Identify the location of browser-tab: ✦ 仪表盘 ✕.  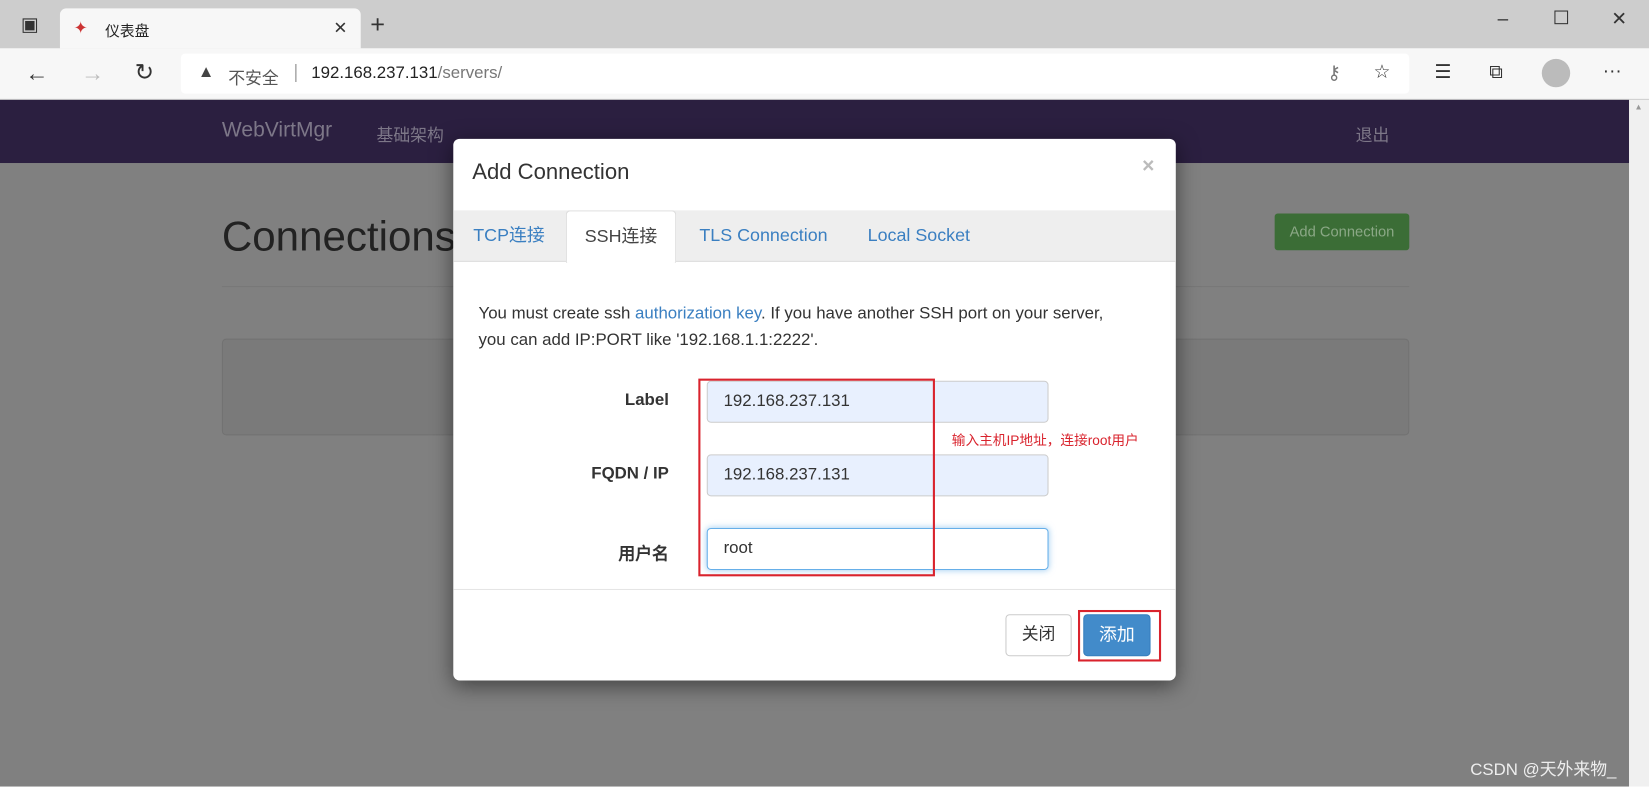
(210, 28).